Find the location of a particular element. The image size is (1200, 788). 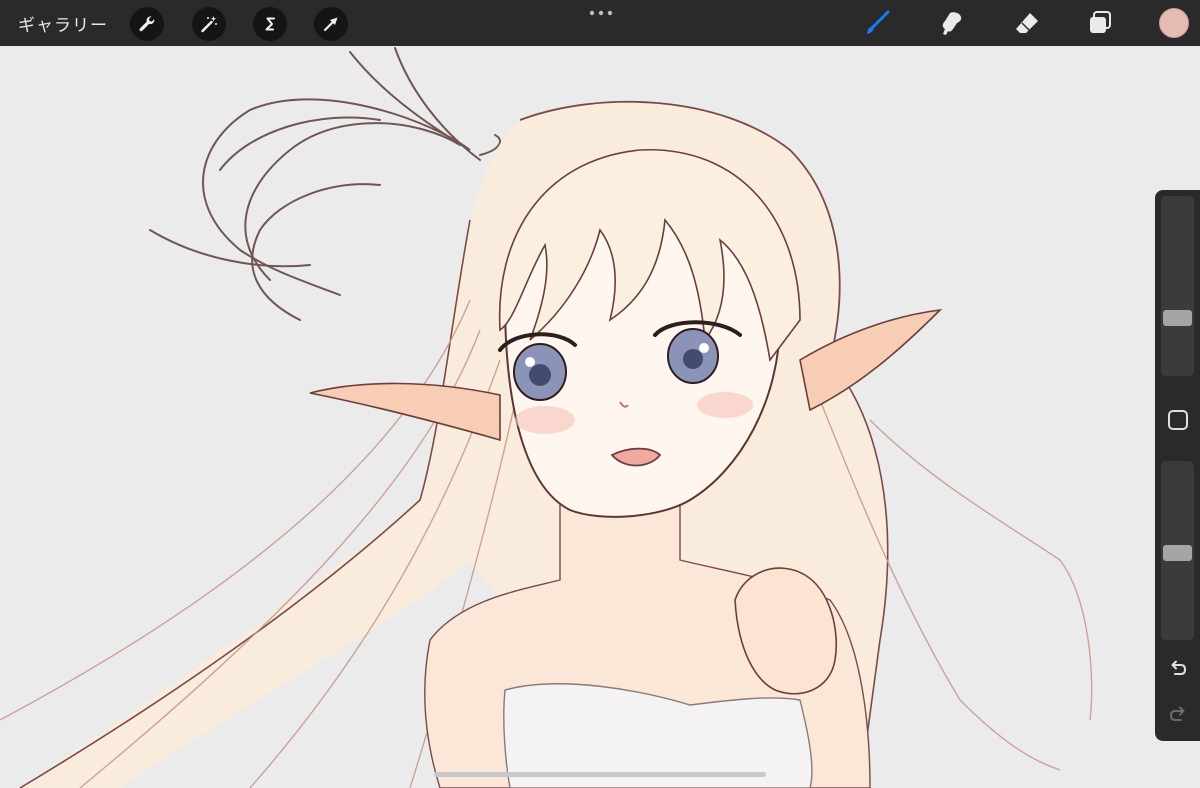

home-indicator is located at coordinates (600, 774).